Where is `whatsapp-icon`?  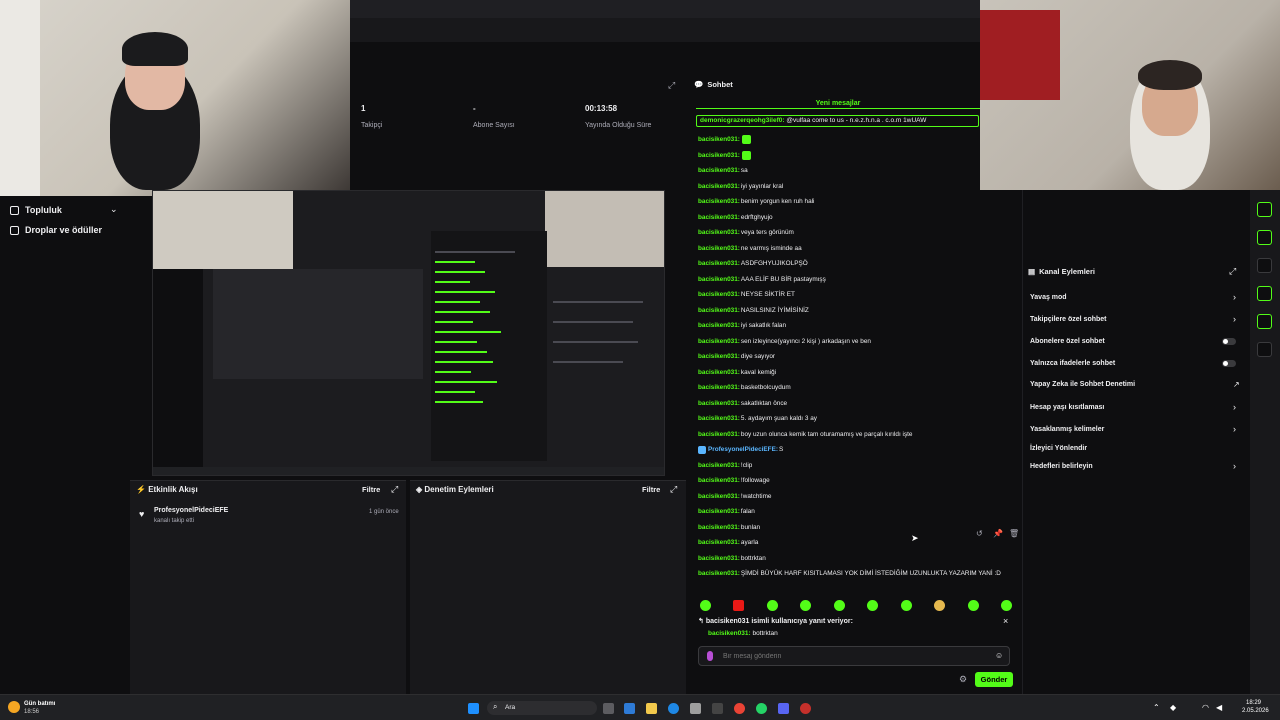
whatsapp-icon is located at coordinates (761, 708).